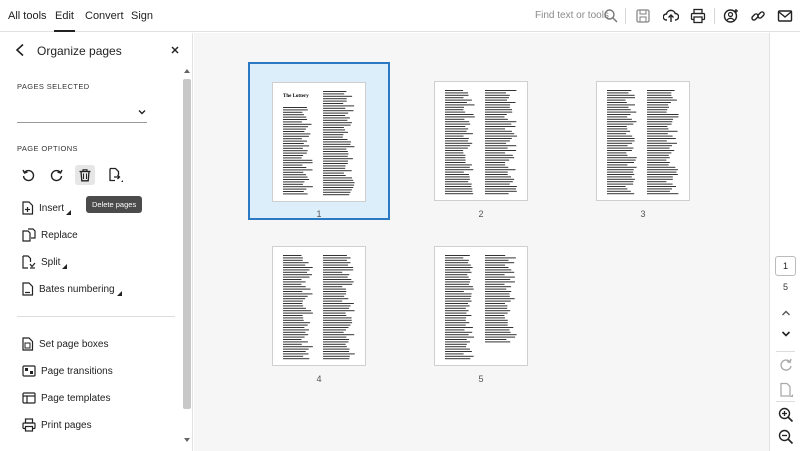  What do you see at coordinates (85, 175) in the screenshot?
I see `delete-pages-button` at bounding box center [85, 175].